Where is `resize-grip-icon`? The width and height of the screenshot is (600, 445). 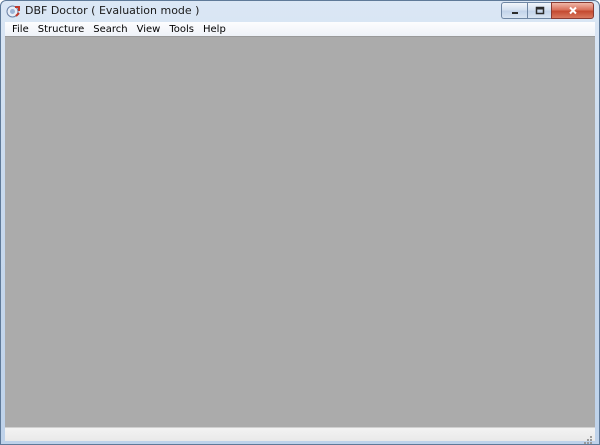 resize-grip-icon is located at coordinates (588, 437).